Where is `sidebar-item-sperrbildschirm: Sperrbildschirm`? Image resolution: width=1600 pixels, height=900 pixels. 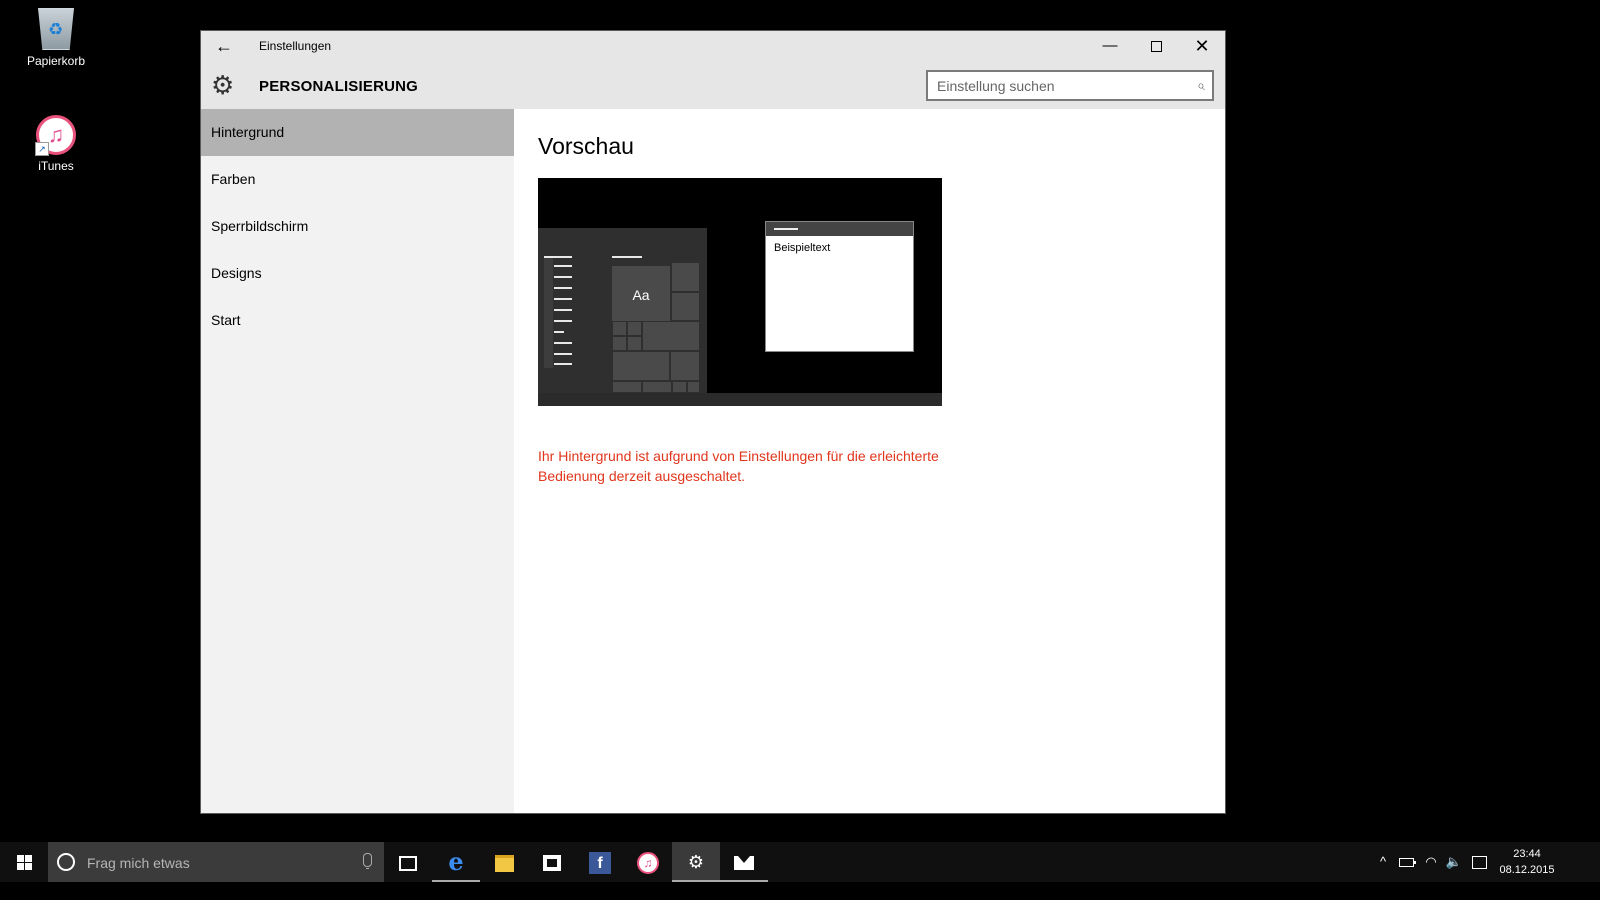
sidebar-item-sperrbildschirm: Sperrbildschirm is located at coordinates (357, 226).